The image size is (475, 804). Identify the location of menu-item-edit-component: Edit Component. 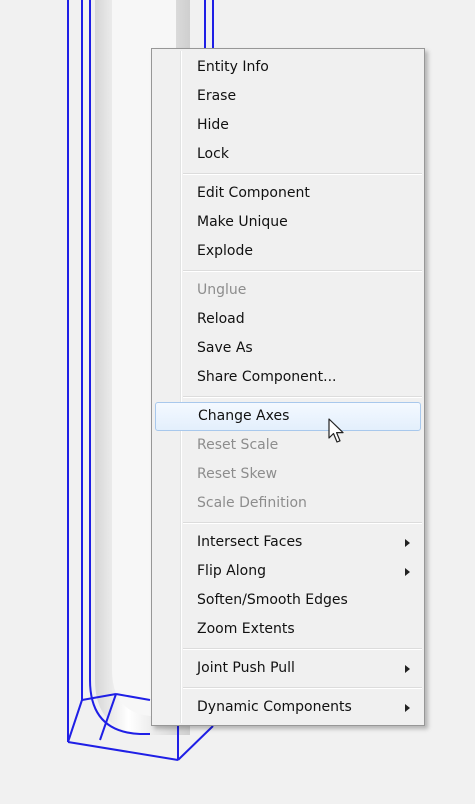
(288, 193).